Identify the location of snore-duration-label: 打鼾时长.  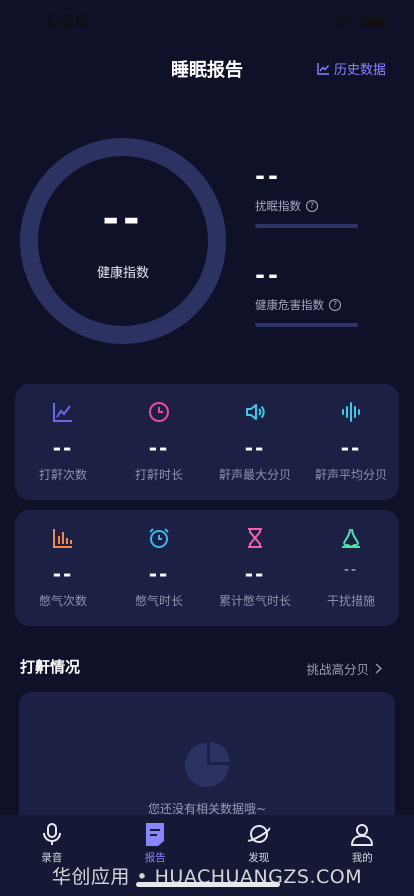
(158, 475).